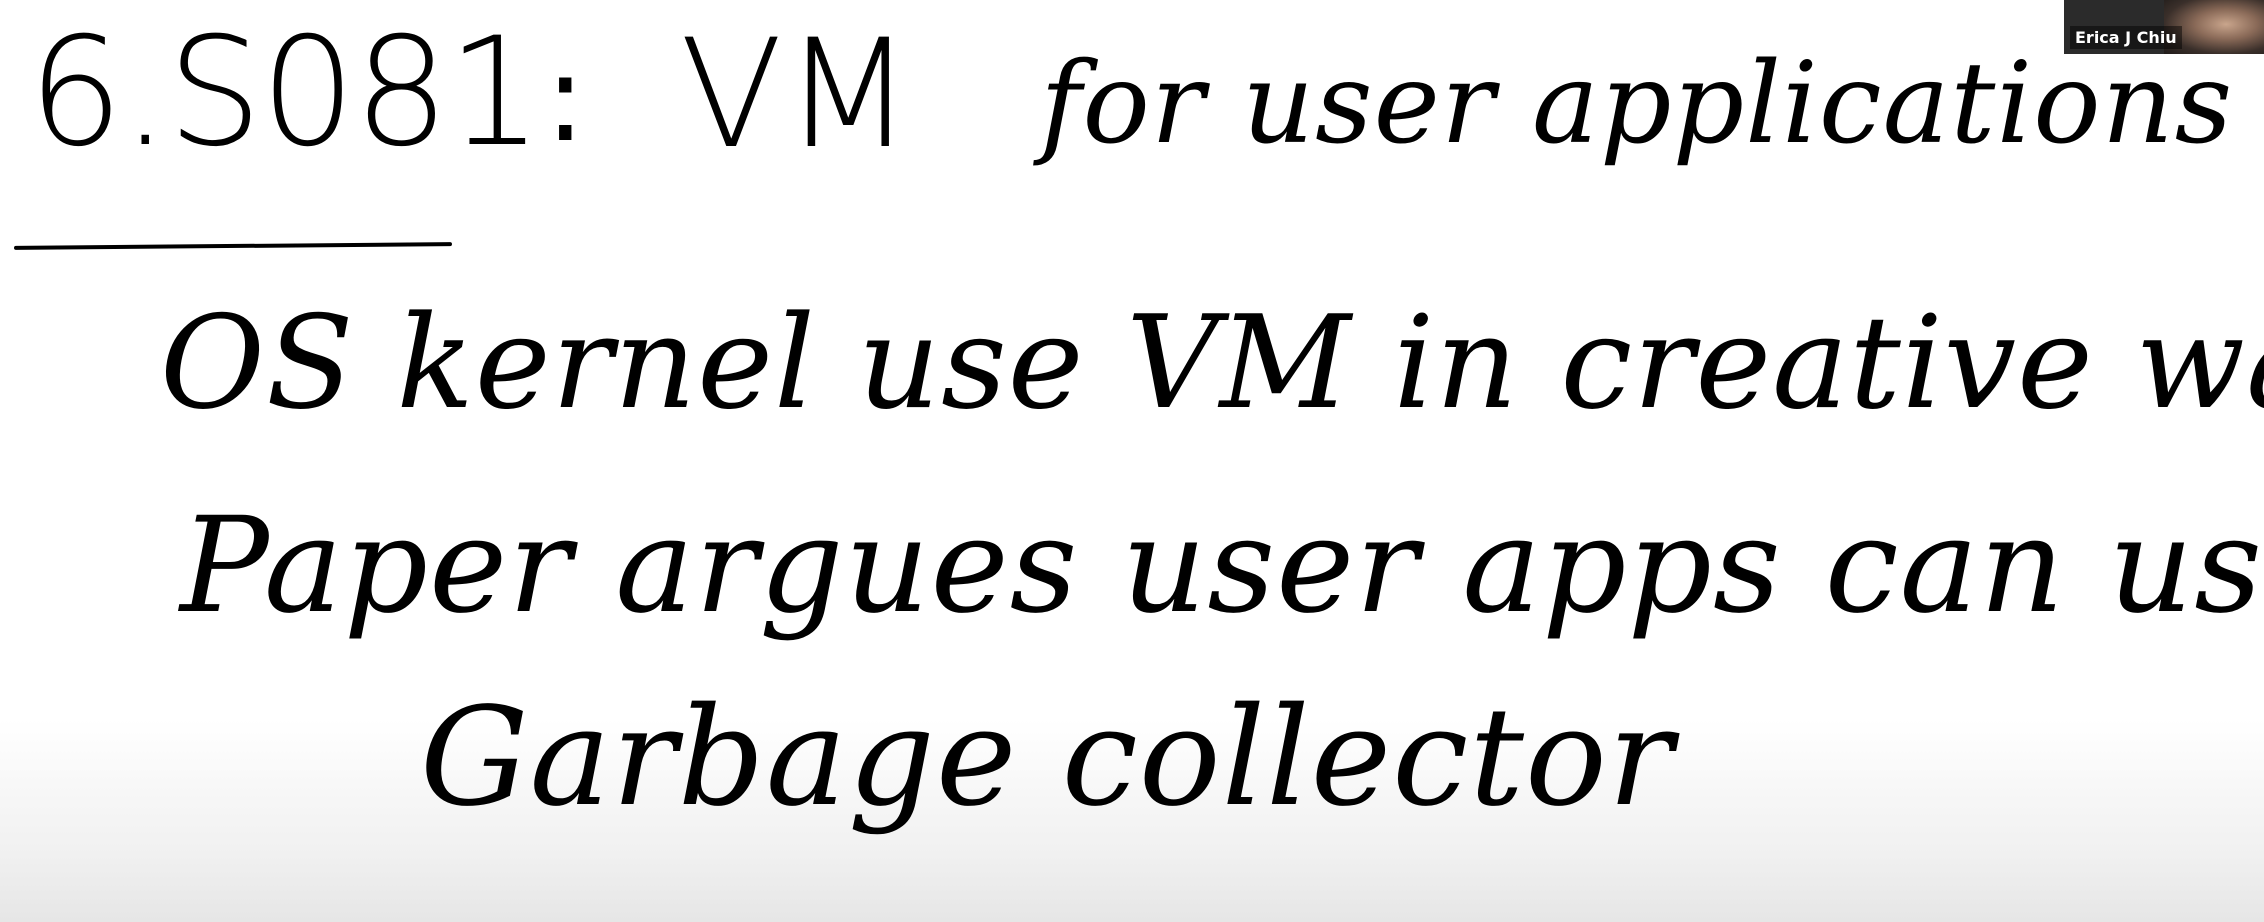  I want to click on course-number: 6.S081, so click(285, 93).